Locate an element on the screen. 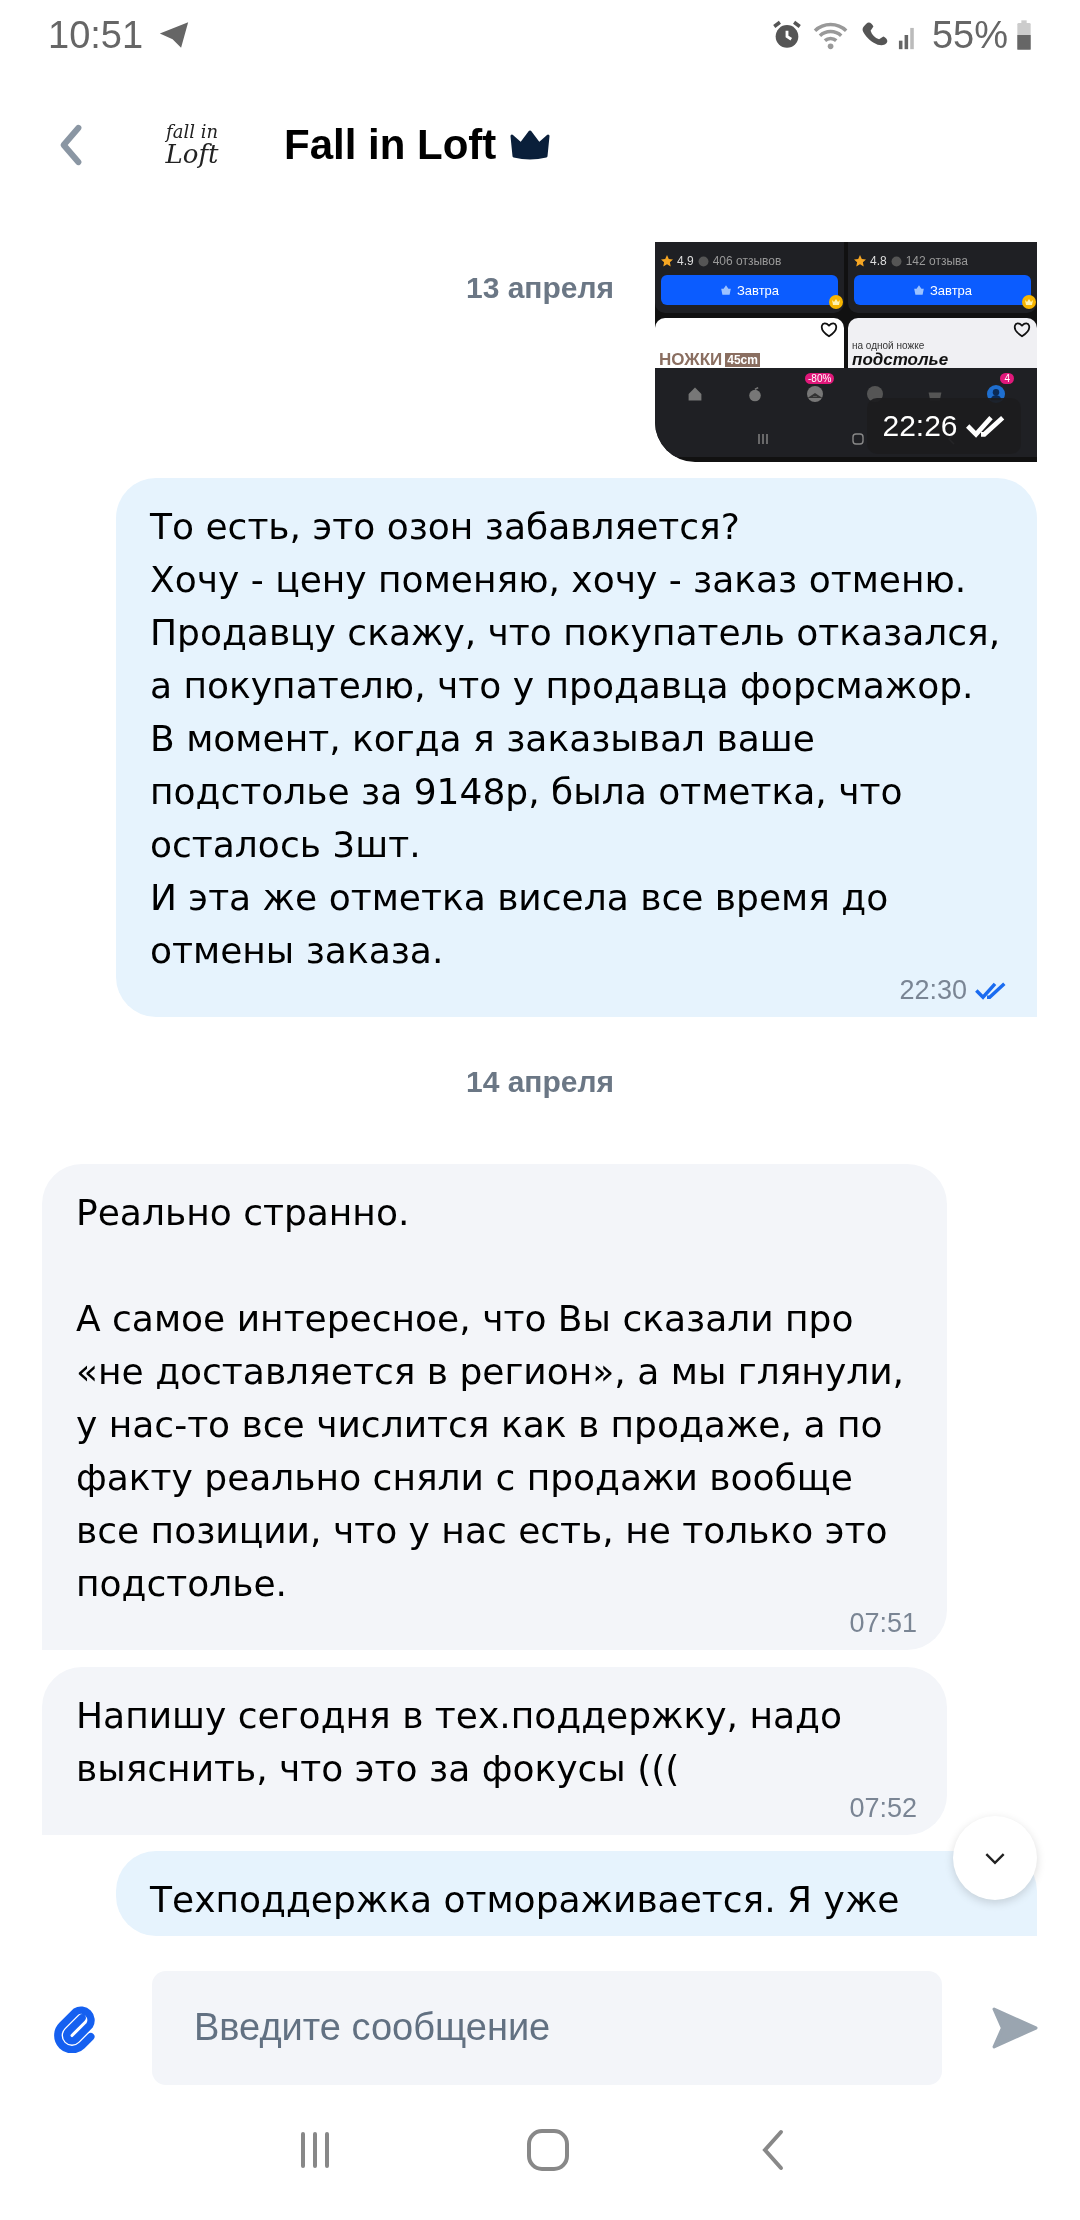 Image resolution: width=1080 pixels, height=2220 pixels. discount-badge: -80% is located at coordinates (820, 378).